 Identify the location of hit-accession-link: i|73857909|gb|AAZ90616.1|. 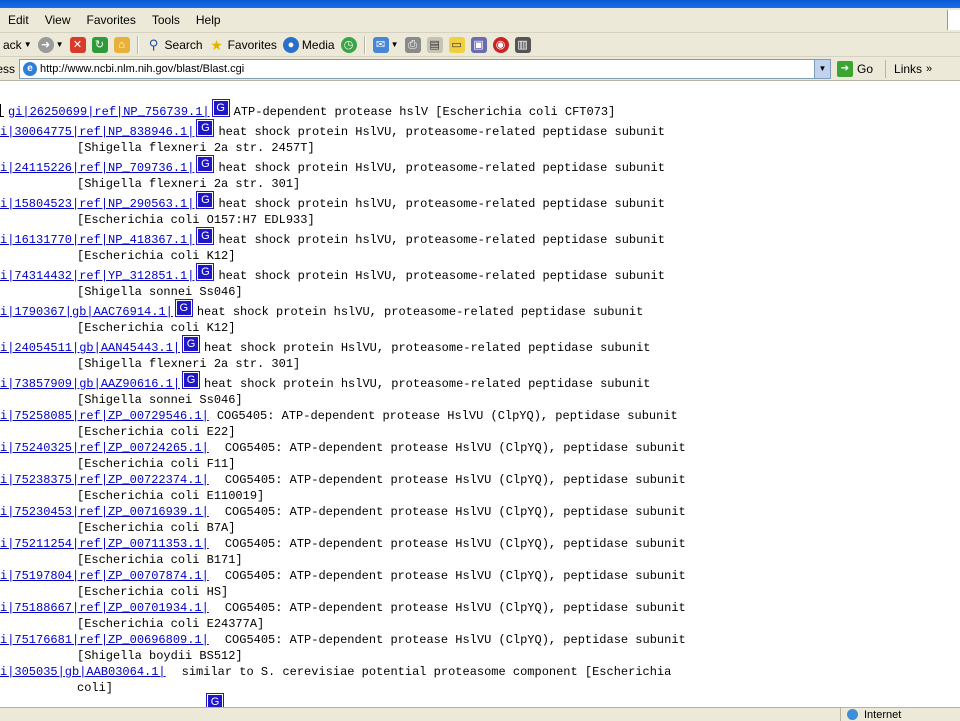
(90, 384).